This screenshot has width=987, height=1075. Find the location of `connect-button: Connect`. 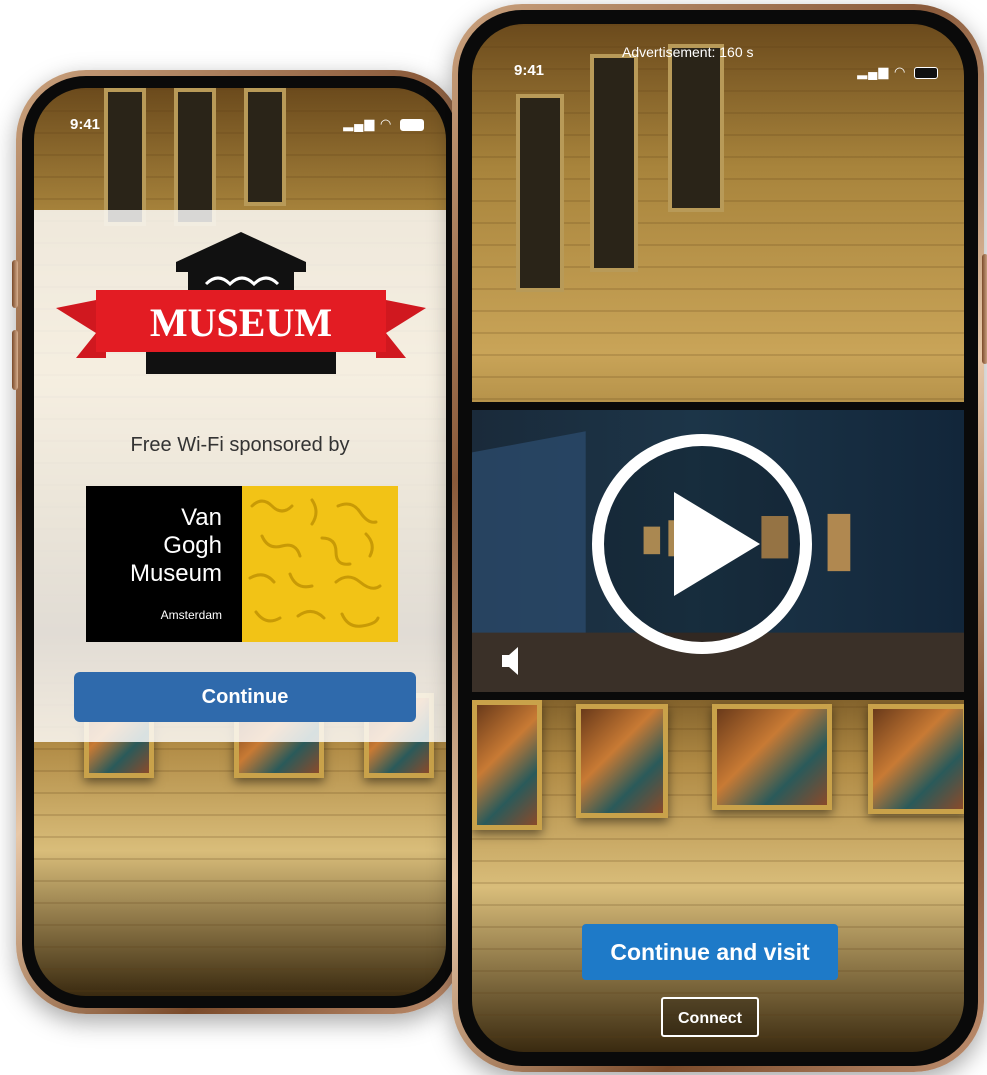

connect-button: Connect is located at coordinates (710, 1017).